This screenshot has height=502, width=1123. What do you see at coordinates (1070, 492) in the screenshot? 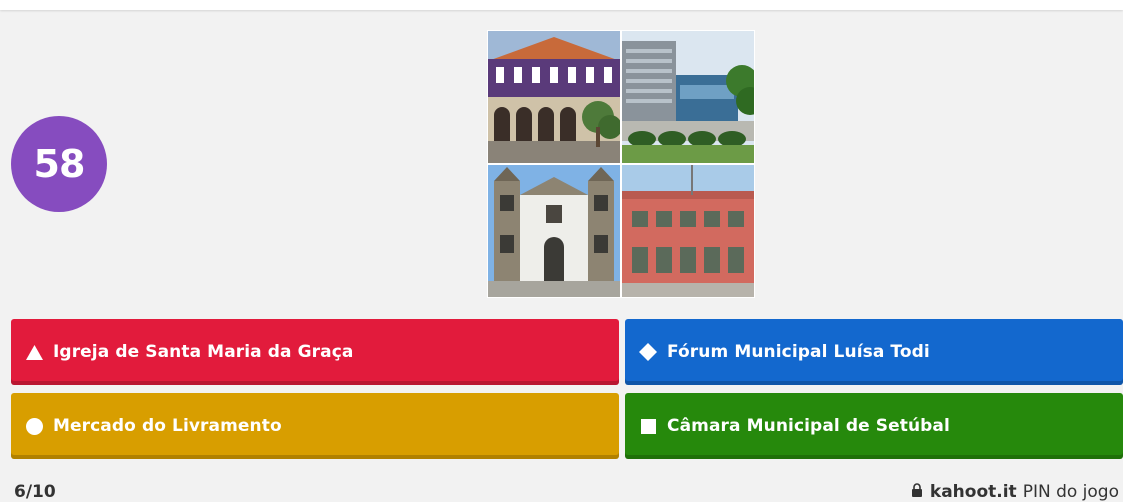
I see `pin-label: PIN do jogo` at bounding box center [1070, 492].